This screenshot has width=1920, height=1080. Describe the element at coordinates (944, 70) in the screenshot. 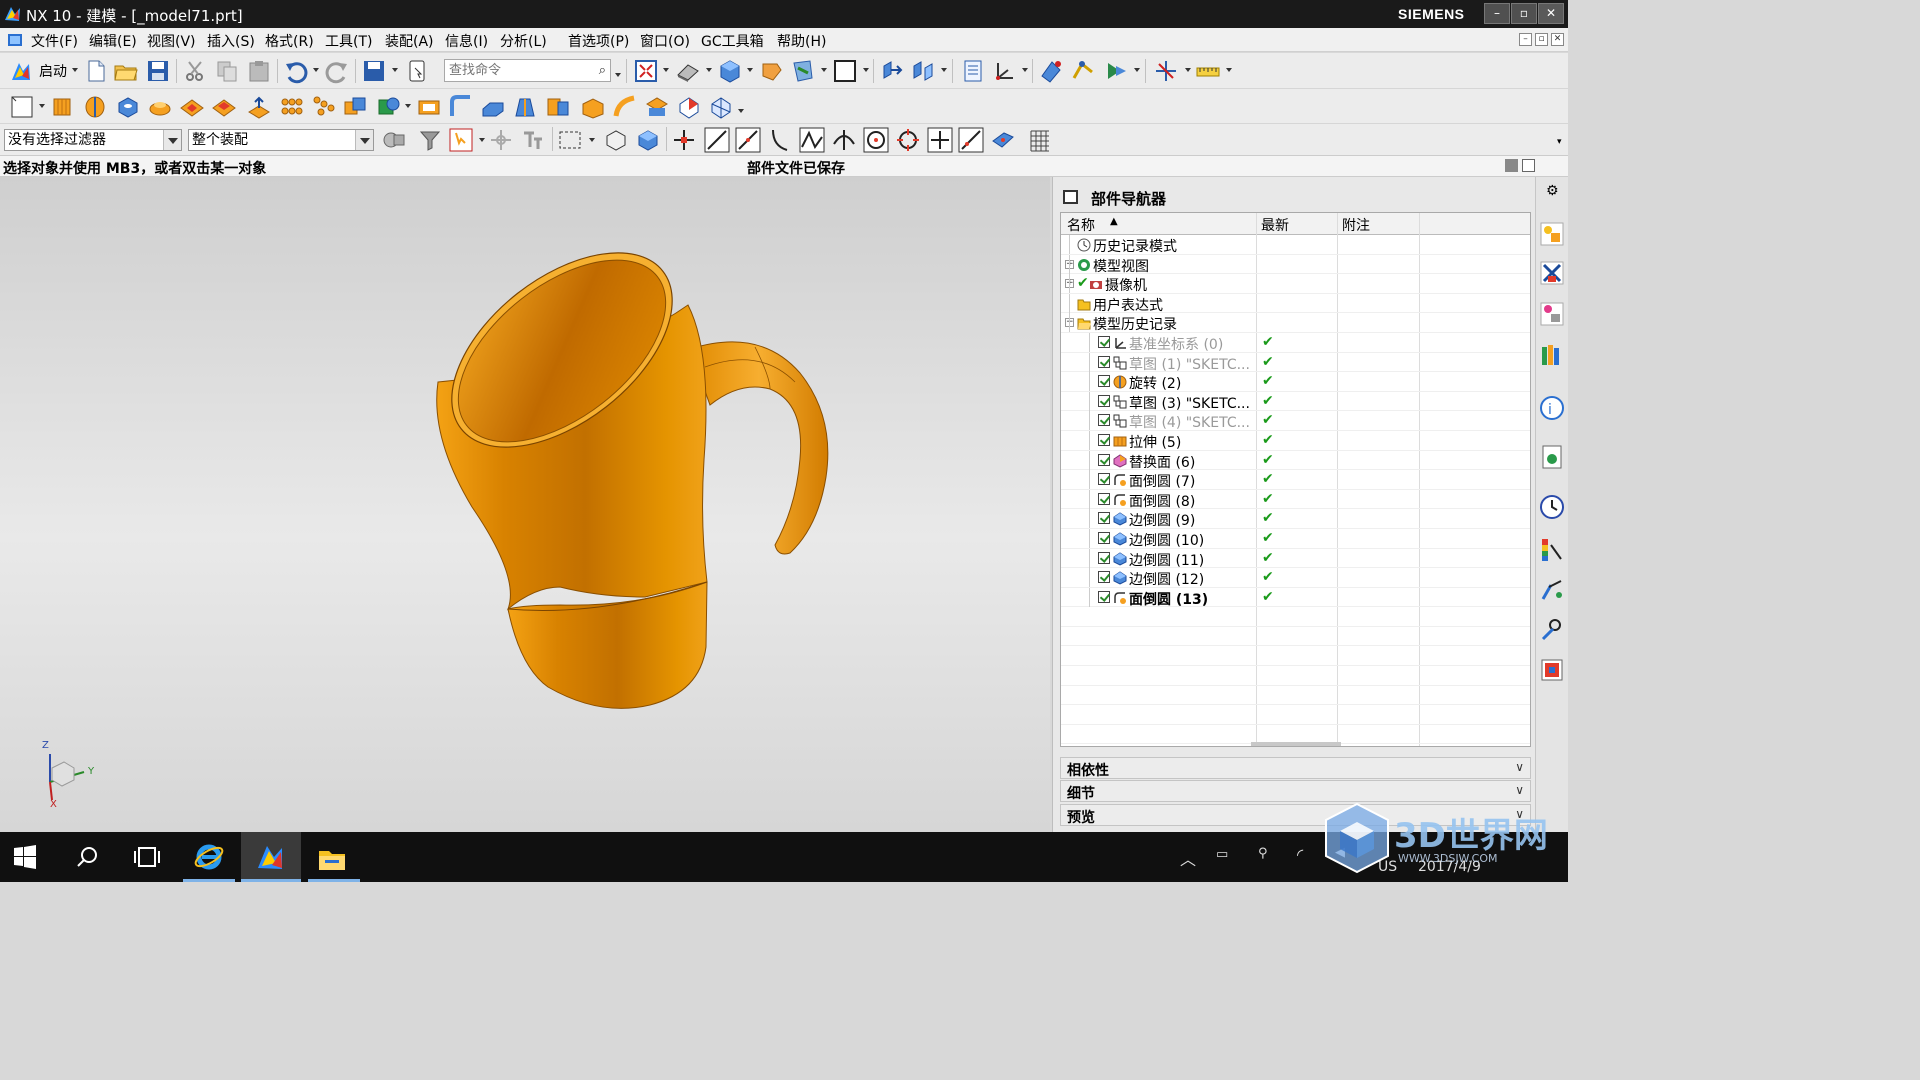

I see `constraint-dropdown-icon` at that location.